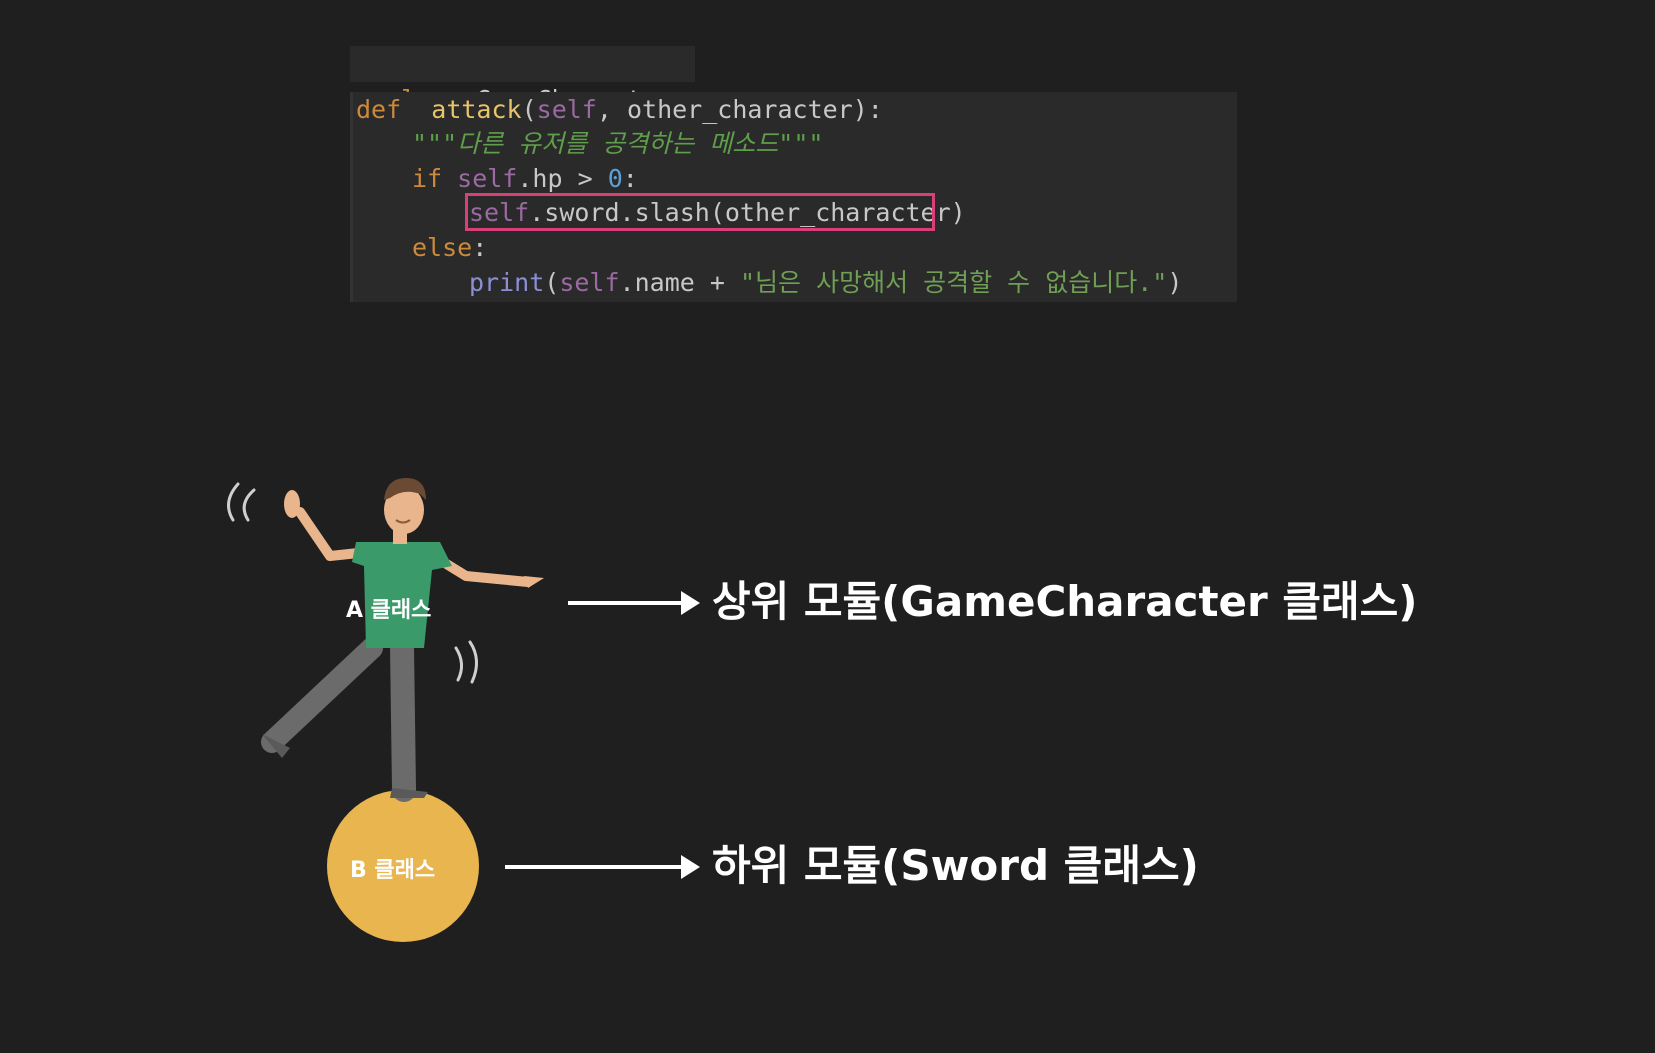  What do you see at coordinates (484, 571) in the screenshot?
I see `character-arm-right` at bounding box center [484, 571].